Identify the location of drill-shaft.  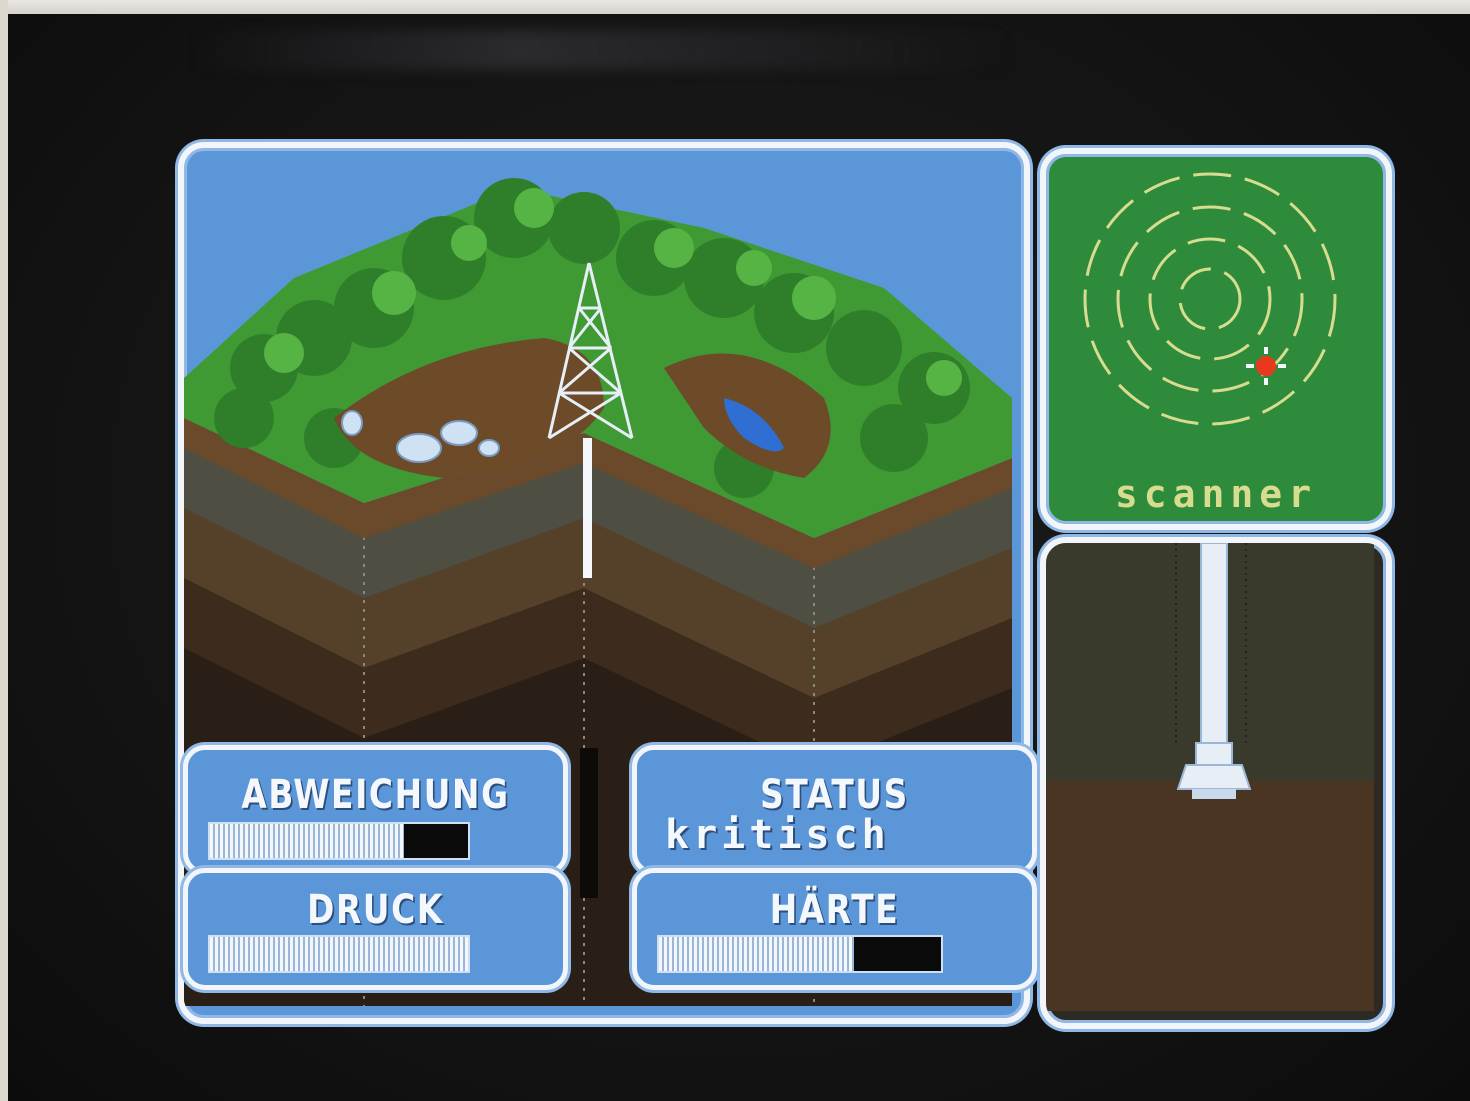
(587, 508).